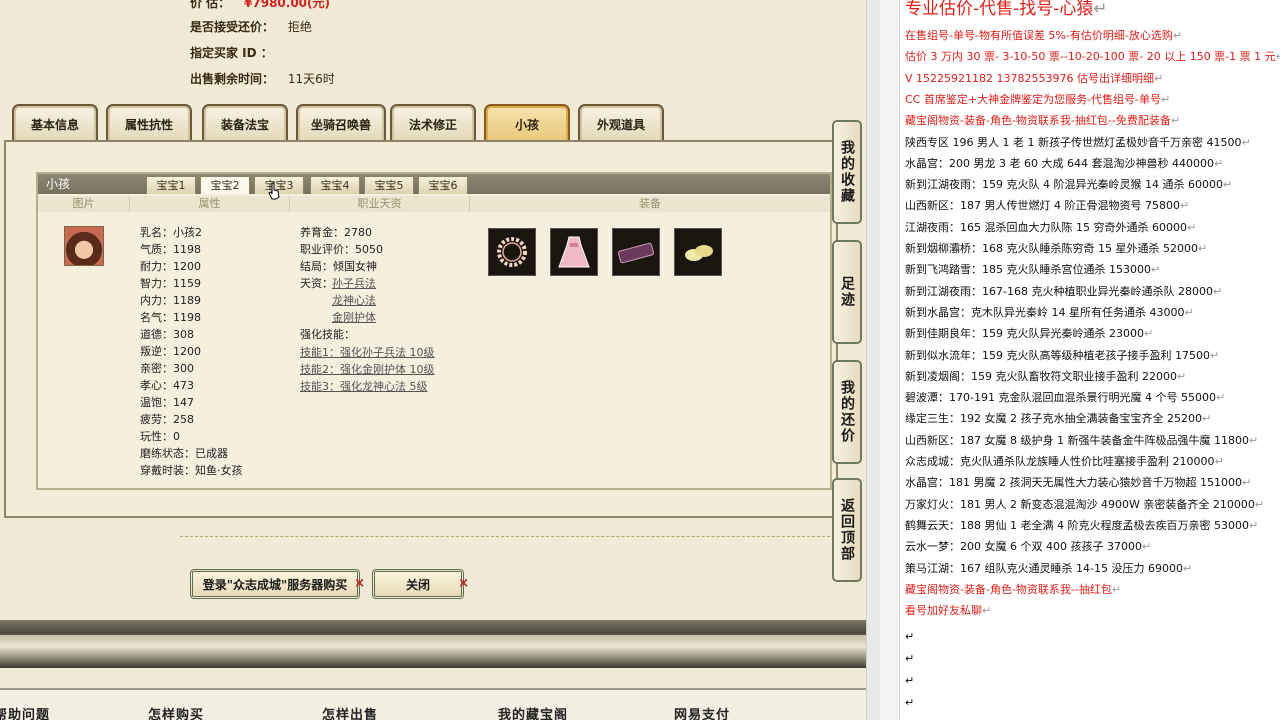 The image size is (1280, 720). Describe the element at coordinates (191, 470) in the screenshot. I see `attr-costume: 穿戴时装：知鱼·女孩` at that location.